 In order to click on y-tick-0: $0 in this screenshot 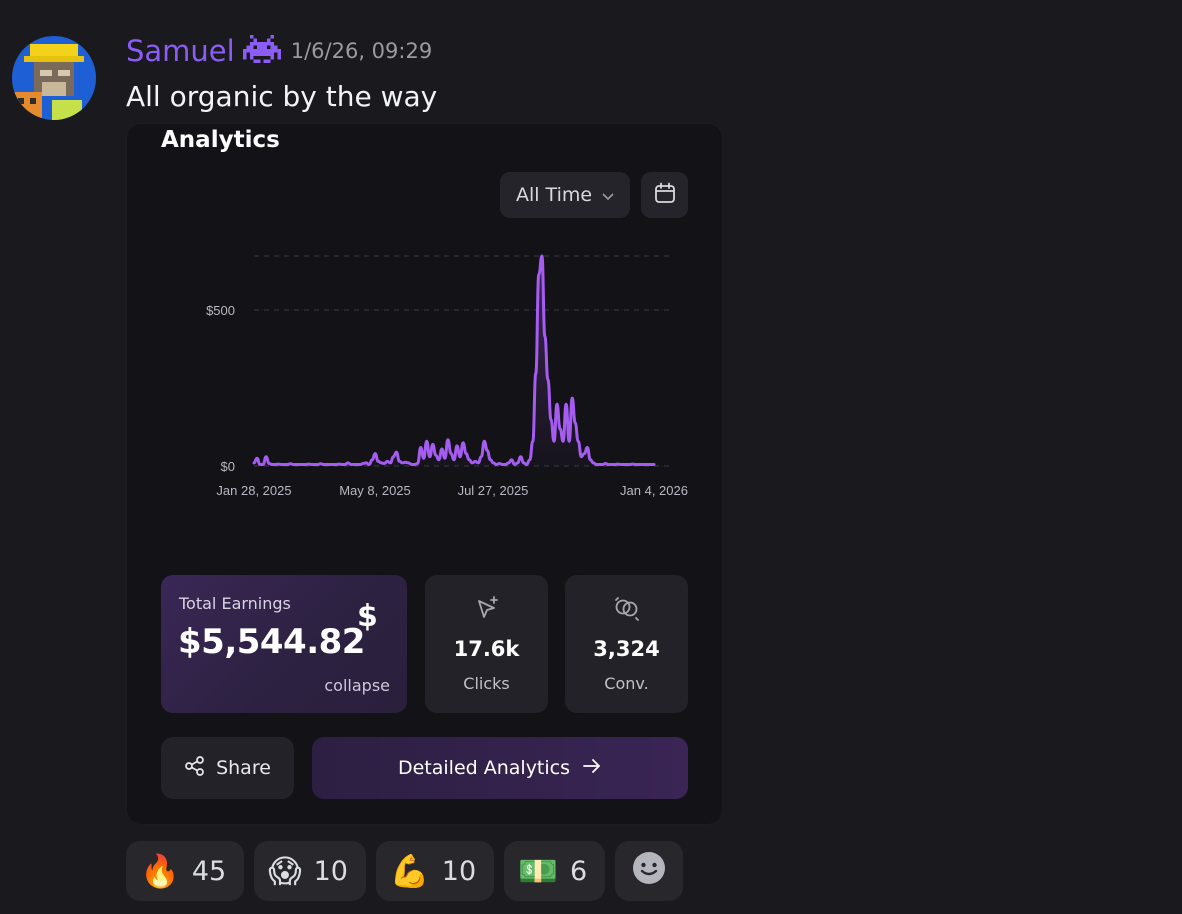, I will do `click(228, 466)`.